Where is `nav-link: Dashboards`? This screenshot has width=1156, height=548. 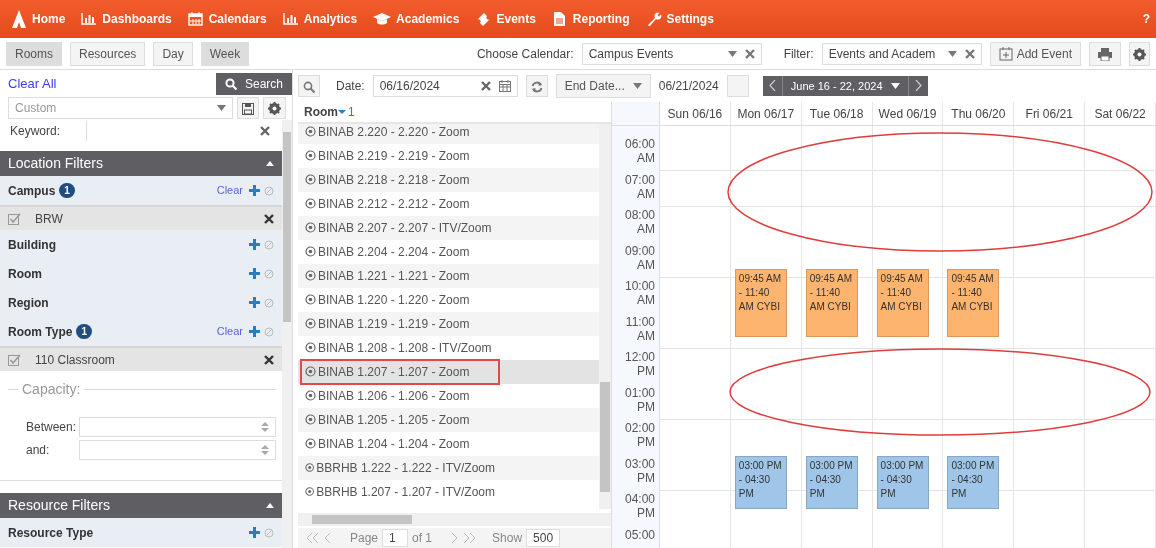 nav-link: Dashboards is located at coordinates (126, 19).